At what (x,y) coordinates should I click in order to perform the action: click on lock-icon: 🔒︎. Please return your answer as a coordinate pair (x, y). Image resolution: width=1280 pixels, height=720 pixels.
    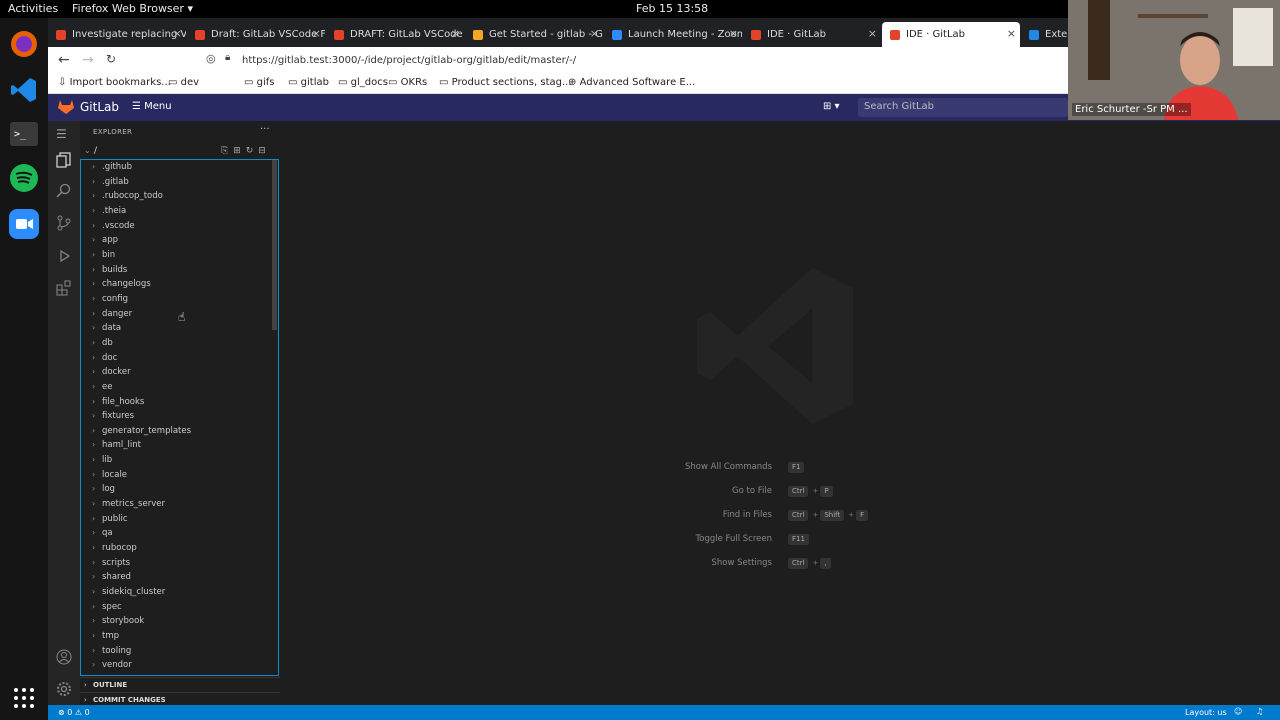
    Looking at the image, I should click on (227, 57).